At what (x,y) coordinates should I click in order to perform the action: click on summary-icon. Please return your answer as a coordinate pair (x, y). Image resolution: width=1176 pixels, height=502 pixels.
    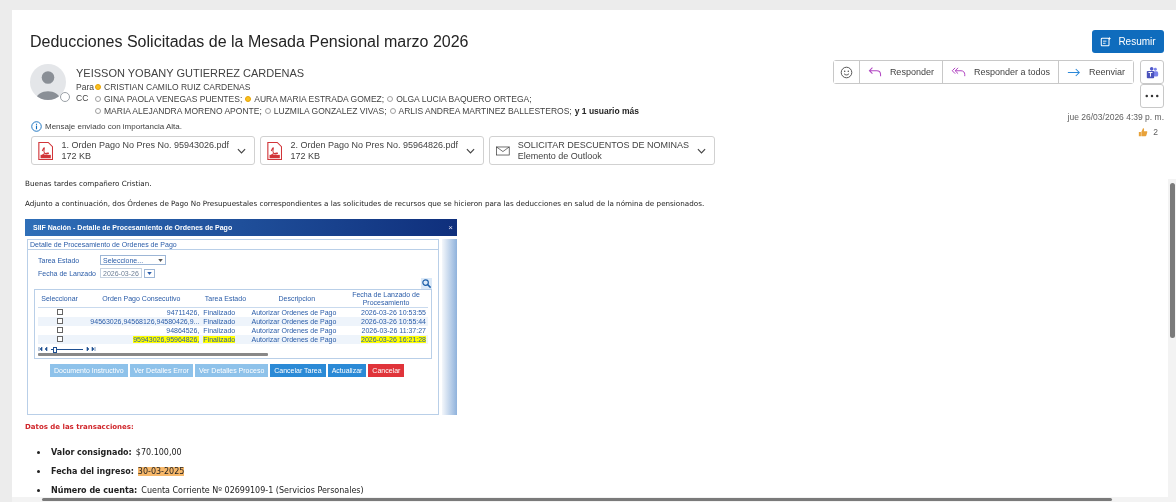
    Looking at the image, I should click on (1106, 41).